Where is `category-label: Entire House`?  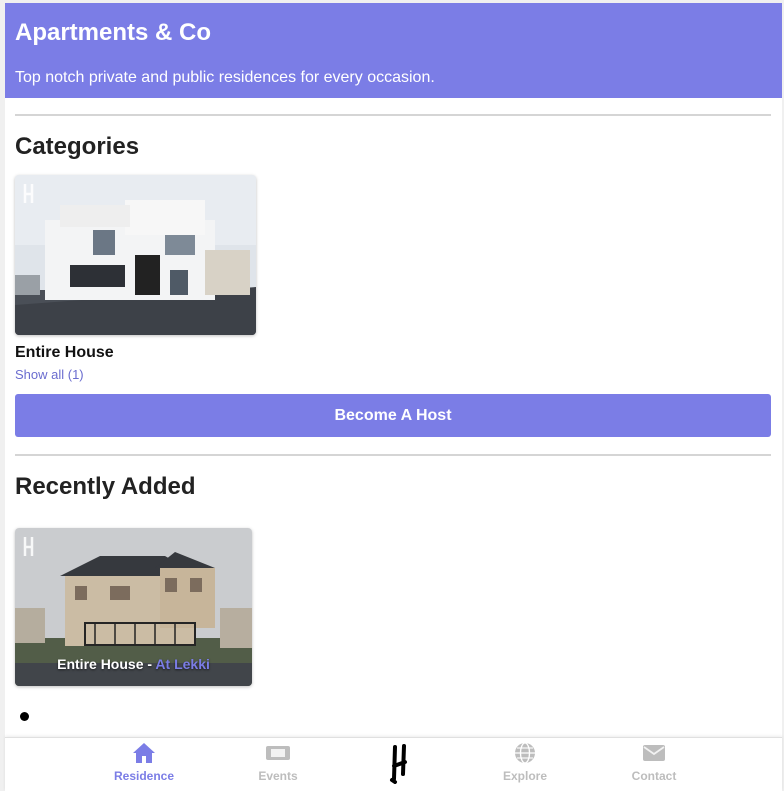
category-label: Entire House is located at coordinates (64, 352).